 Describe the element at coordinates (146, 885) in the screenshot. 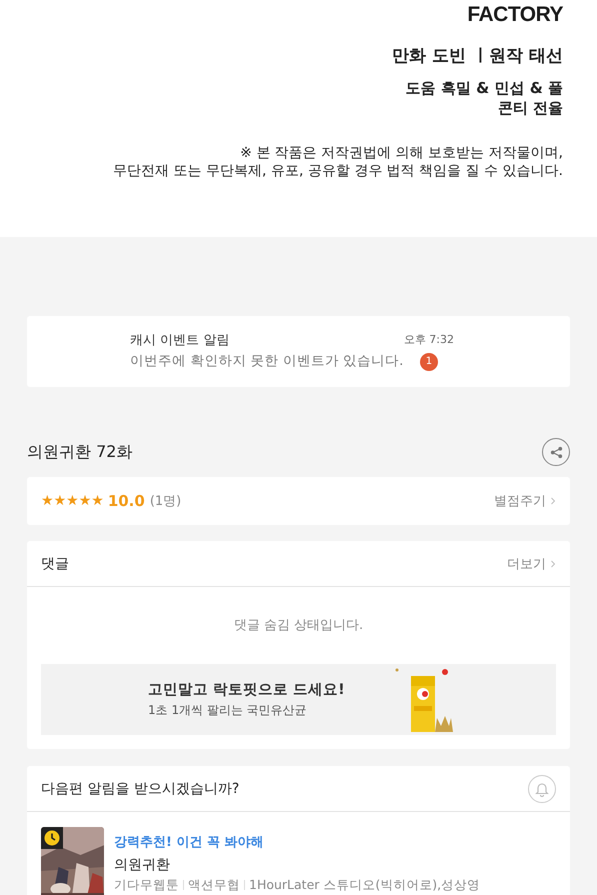

I see `meta-text: 기다무웹툰` at that location.